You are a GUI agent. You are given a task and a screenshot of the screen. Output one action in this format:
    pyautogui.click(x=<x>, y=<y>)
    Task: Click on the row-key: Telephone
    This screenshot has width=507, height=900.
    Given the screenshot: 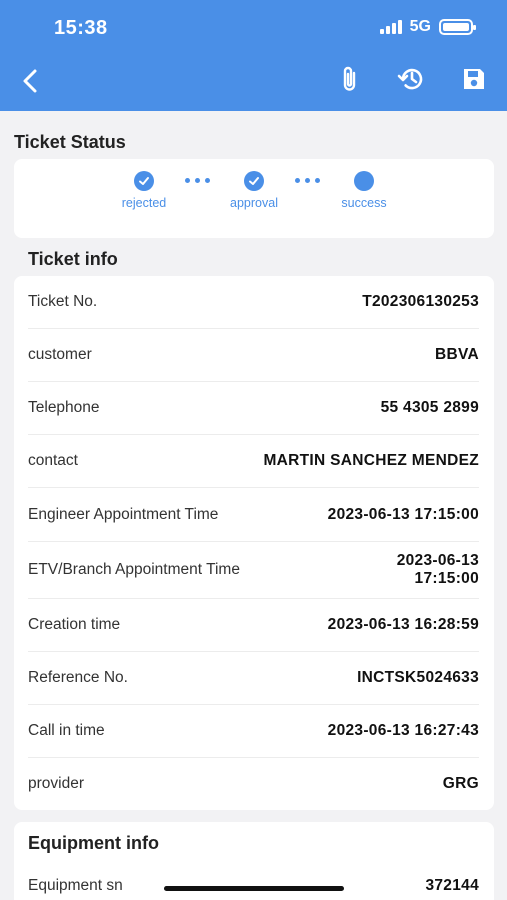 What is the action you would take?
    pyautogui.click(x=64, y=407)
    